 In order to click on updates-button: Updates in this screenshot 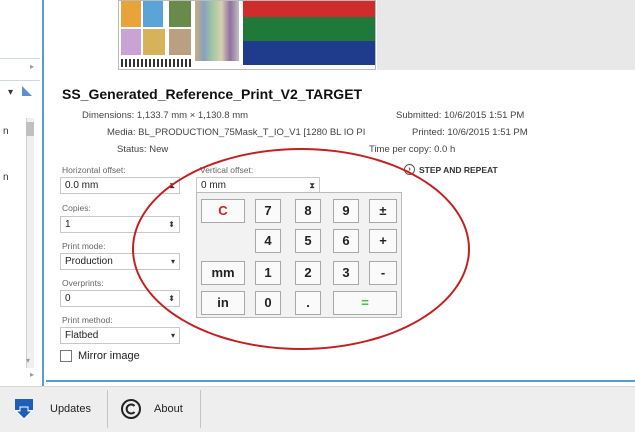, I will do `click(51, 409)`.